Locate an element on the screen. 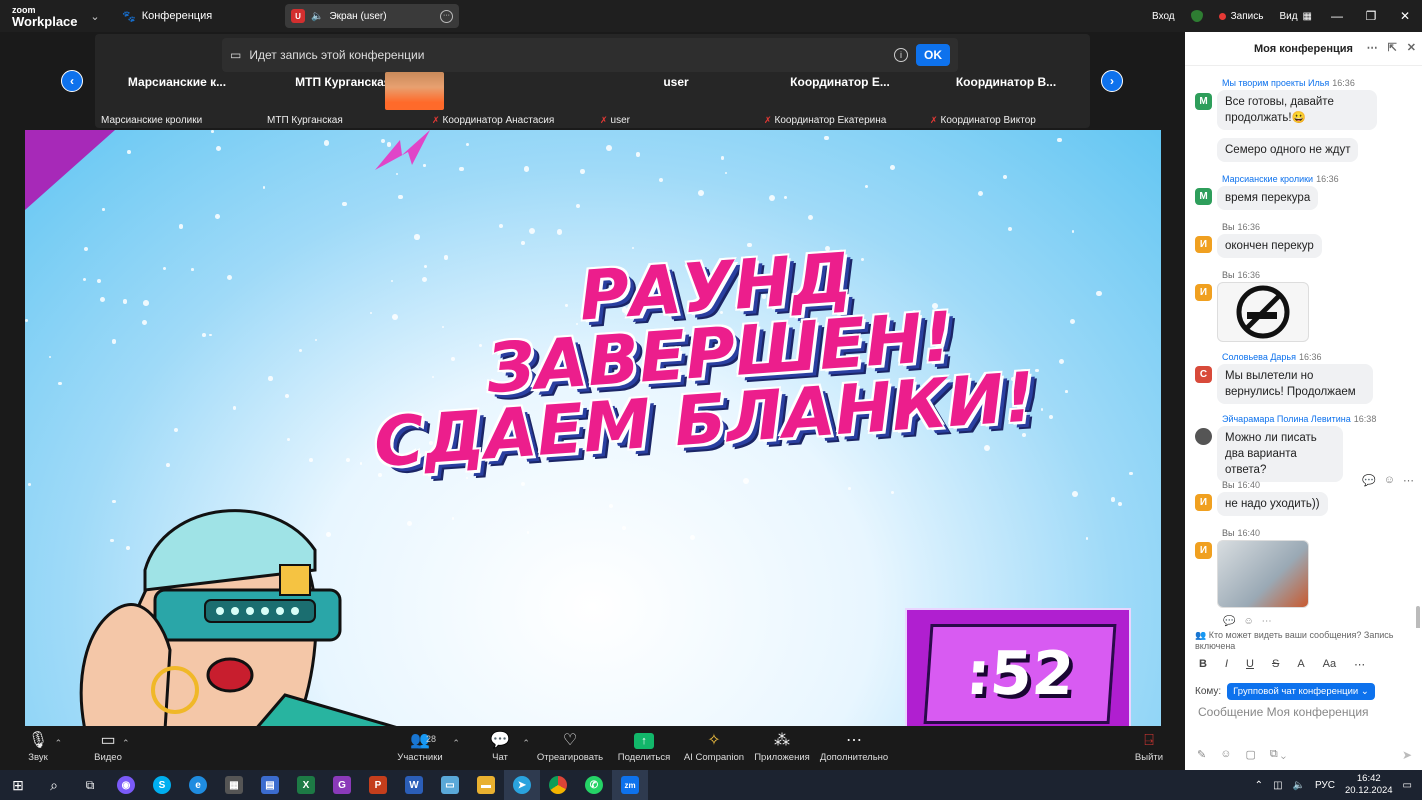 The width and height of the screenshot is (1422, 800). sticker-actions: 💬 ☺ ⋯ is located at coordinates (1247, 621).